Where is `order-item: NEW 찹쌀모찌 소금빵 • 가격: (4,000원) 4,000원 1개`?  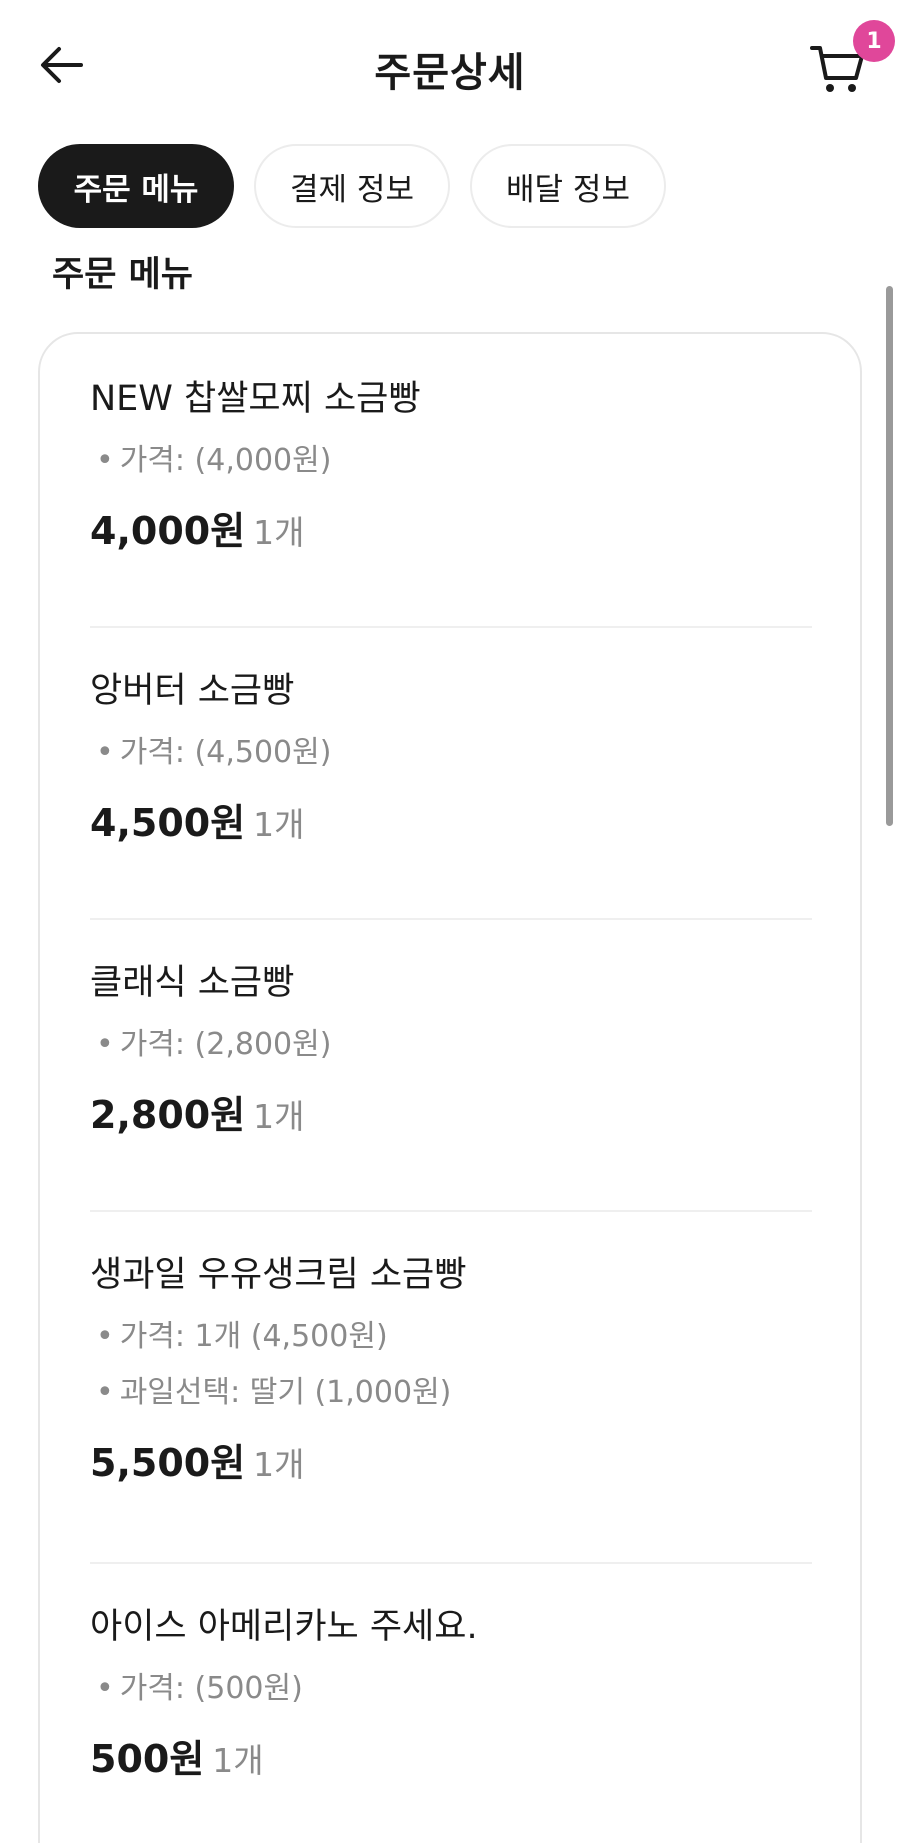 order-item: NEW 찹쌀모찌 소금빵 • 가격: (4,000원) 4,000원 1개 is located at coordinates (451, 465).